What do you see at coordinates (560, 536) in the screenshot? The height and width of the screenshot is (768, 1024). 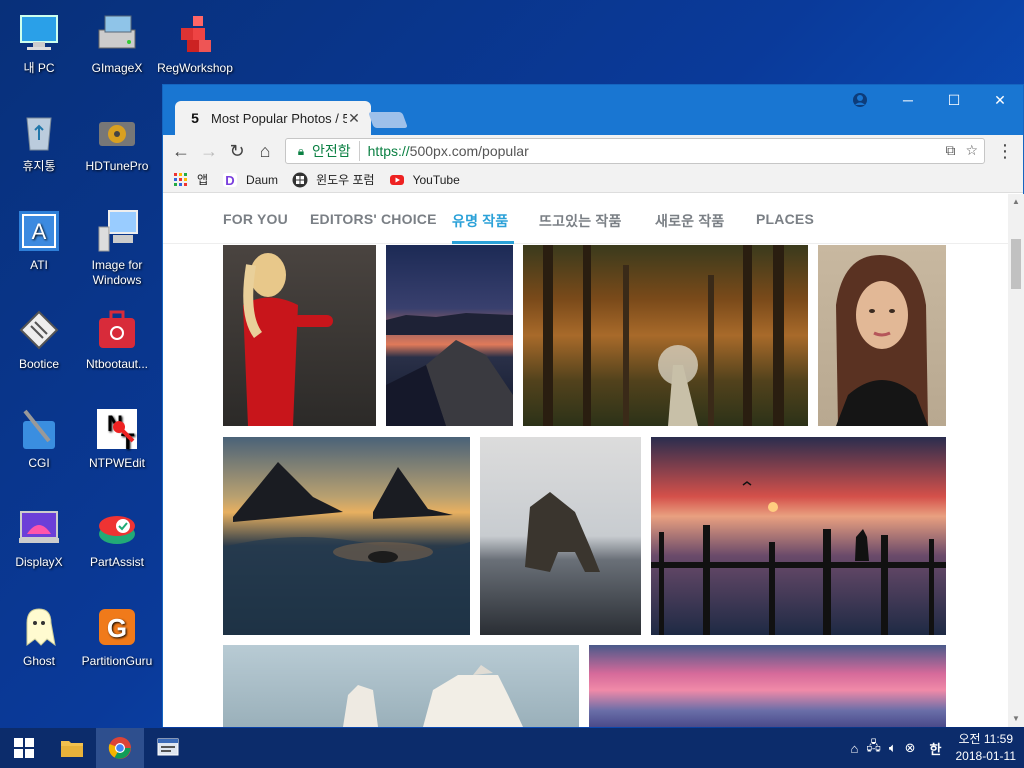 I see `photo-sea-arch-rock` at bounding box center [560, 536].